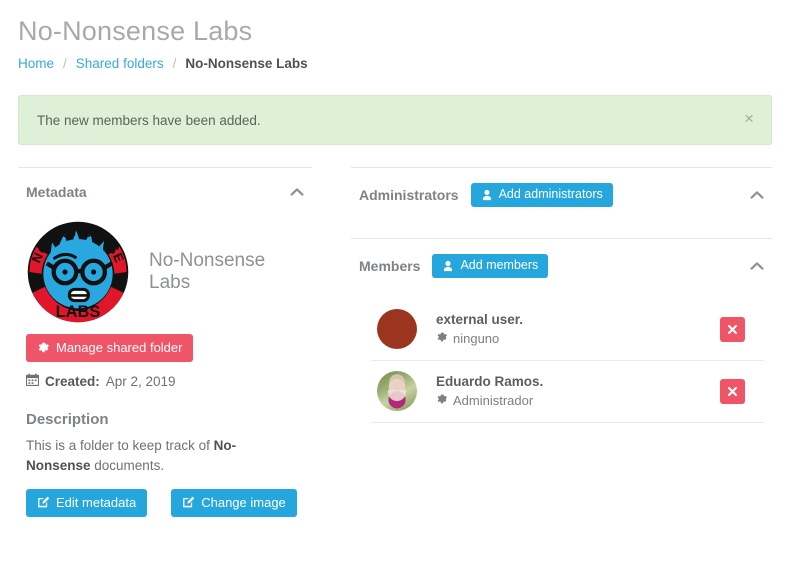  I want to click on description-text-after: documents., so click(127, 465).